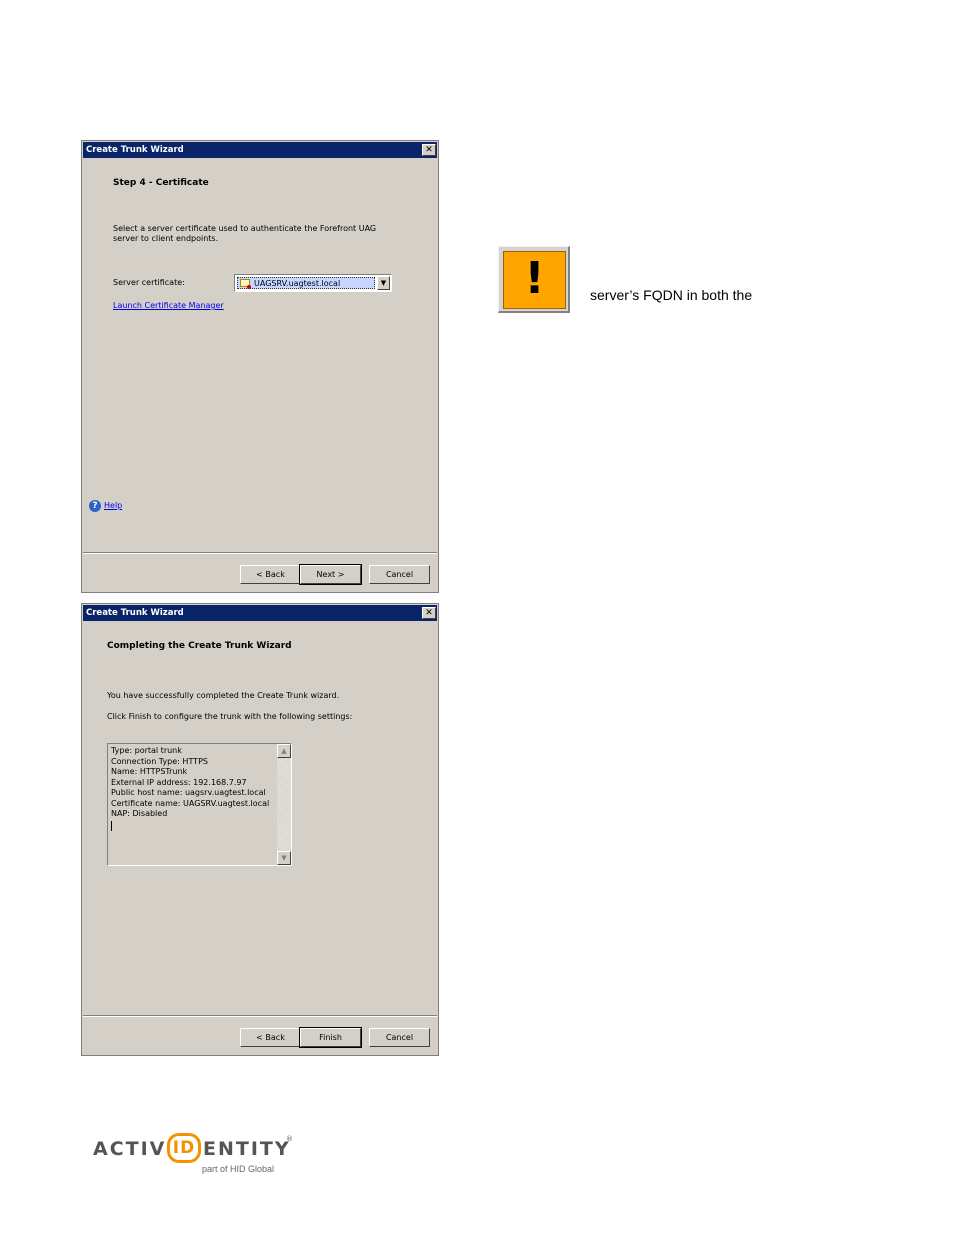  What do you see at coordinates (190, 803) in the screenshot?
I see `settings-line: Certificate name: UAGSRV.uagtest.local` at bounding box center [190, 803].